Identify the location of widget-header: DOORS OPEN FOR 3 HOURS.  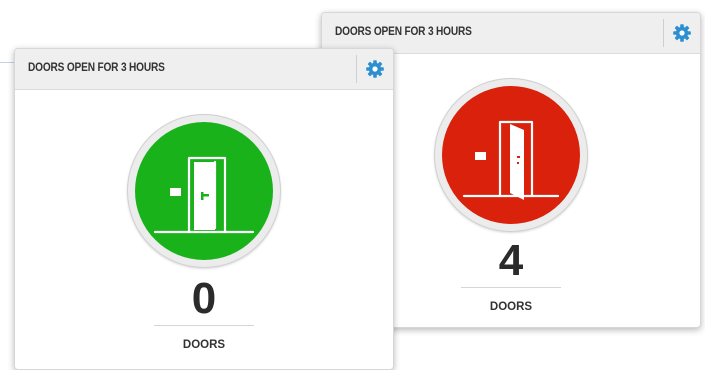
(204, 69).